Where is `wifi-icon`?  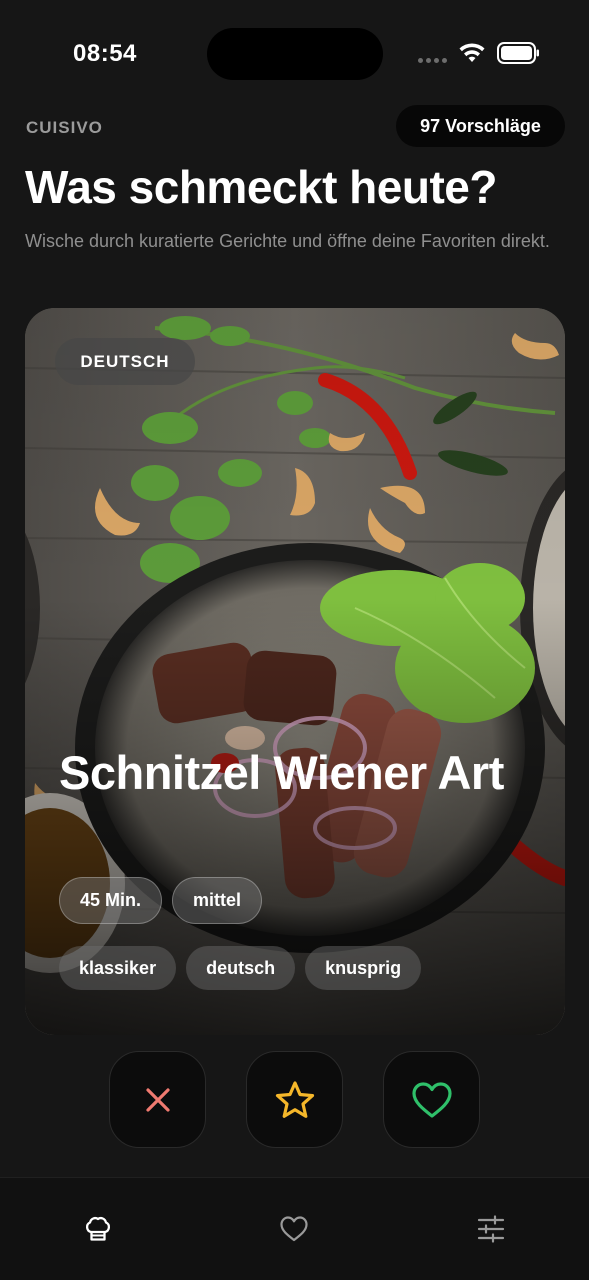
wifi-icon is located at coordinates (472, 52).